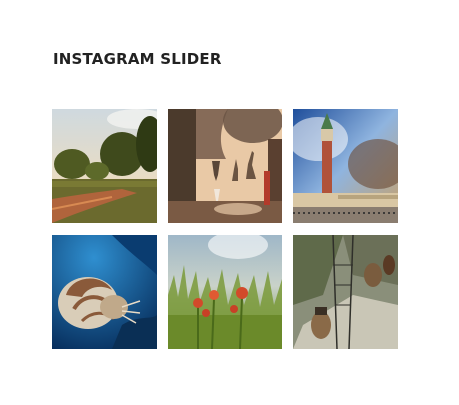 This screenshot has height=405, width=459. I want to click on wall-shadow-photo, so click(225, 166).